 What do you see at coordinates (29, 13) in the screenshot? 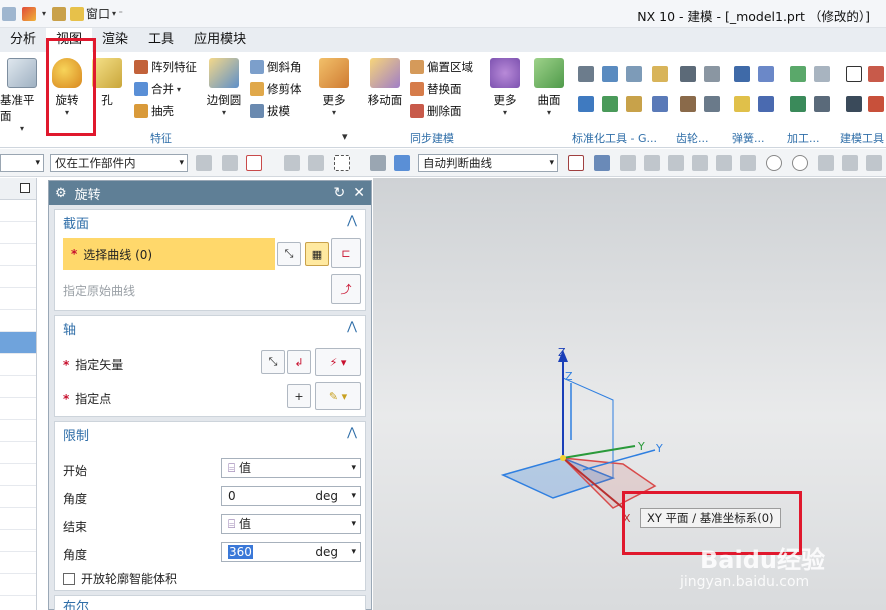
I see `nx-icon` at bounding box center [29, 13].